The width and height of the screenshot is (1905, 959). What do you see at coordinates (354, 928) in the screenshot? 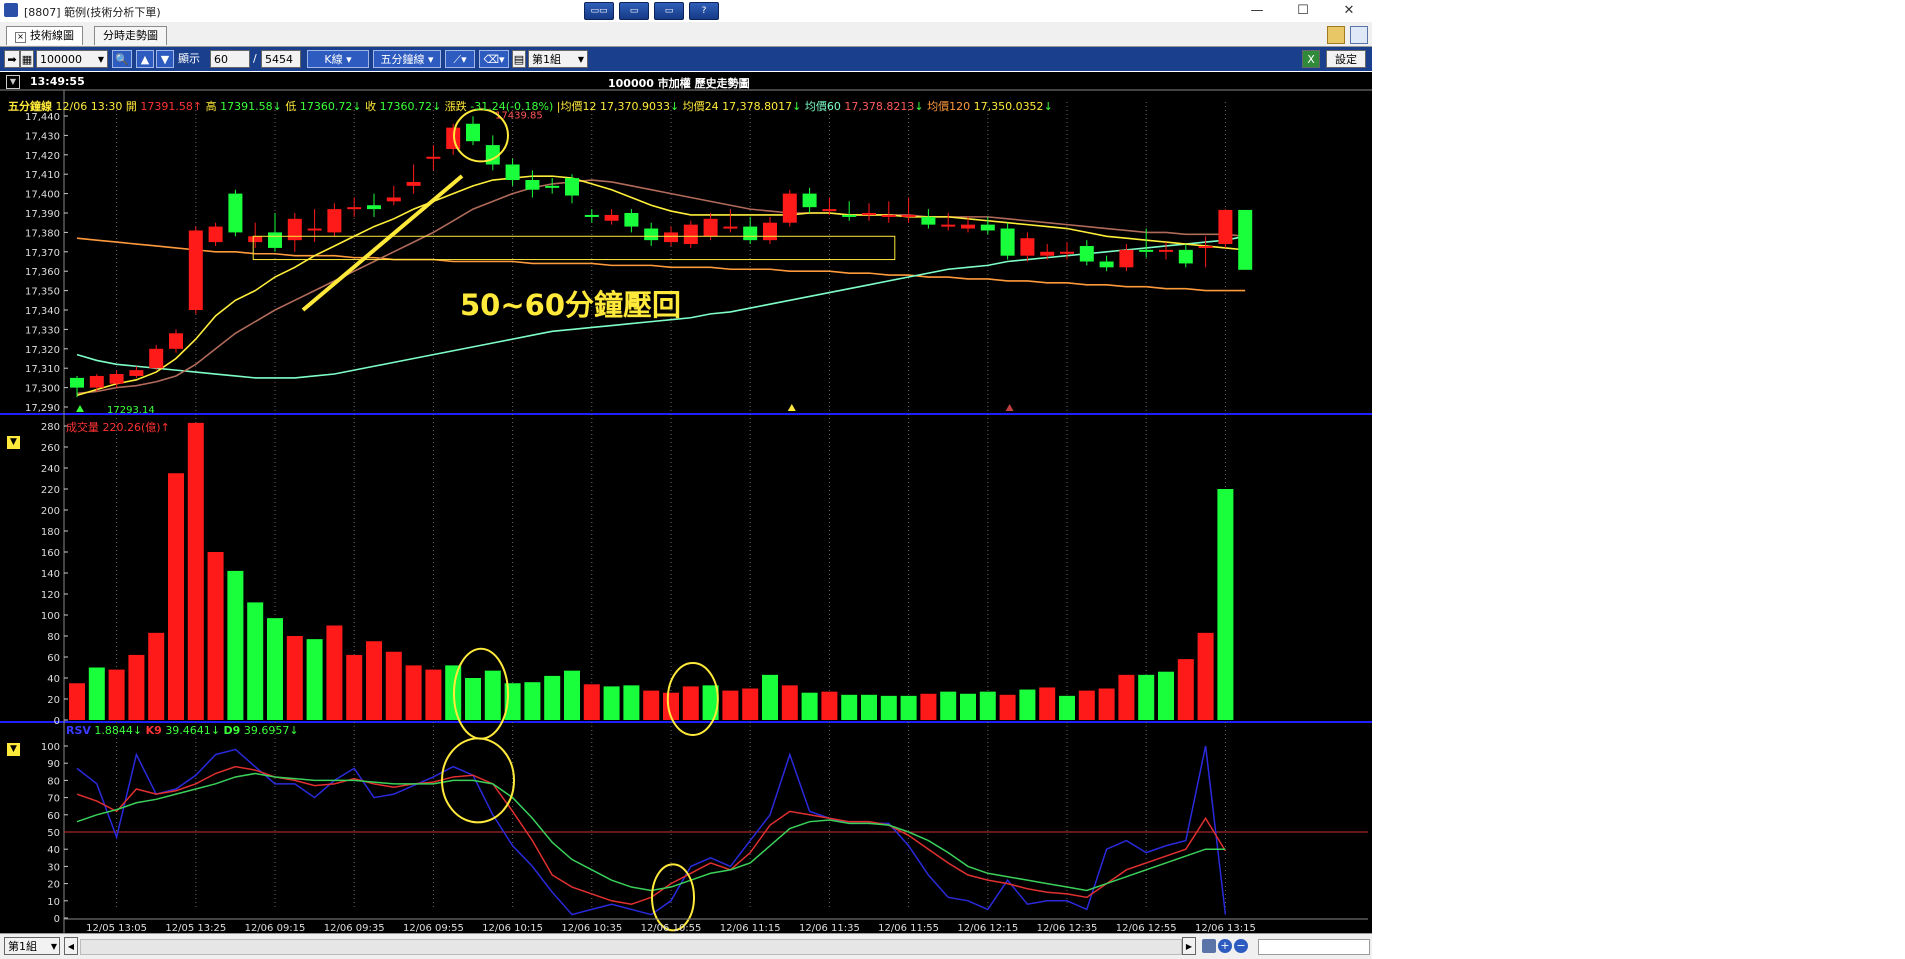
I see `x-tick-label: 12/06 09:35` at bounding box center [354, 928].